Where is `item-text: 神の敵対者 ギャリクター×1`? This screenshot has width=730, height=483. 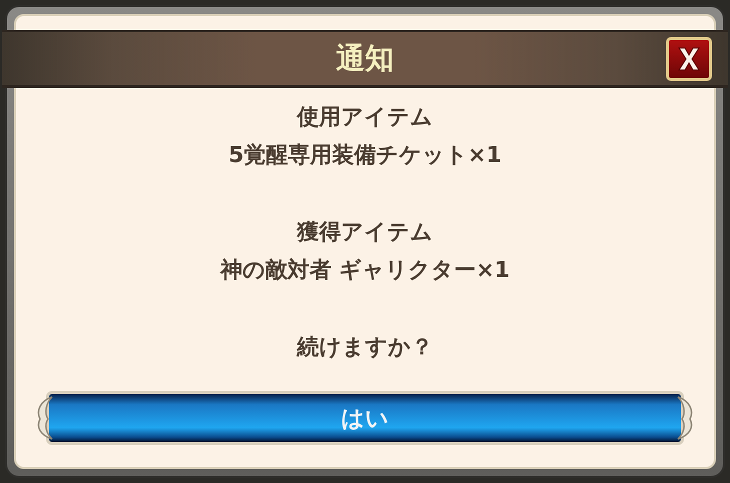
item-text: 神の敵対者 ギャリクター×1 is located at coordinates (365, 270).